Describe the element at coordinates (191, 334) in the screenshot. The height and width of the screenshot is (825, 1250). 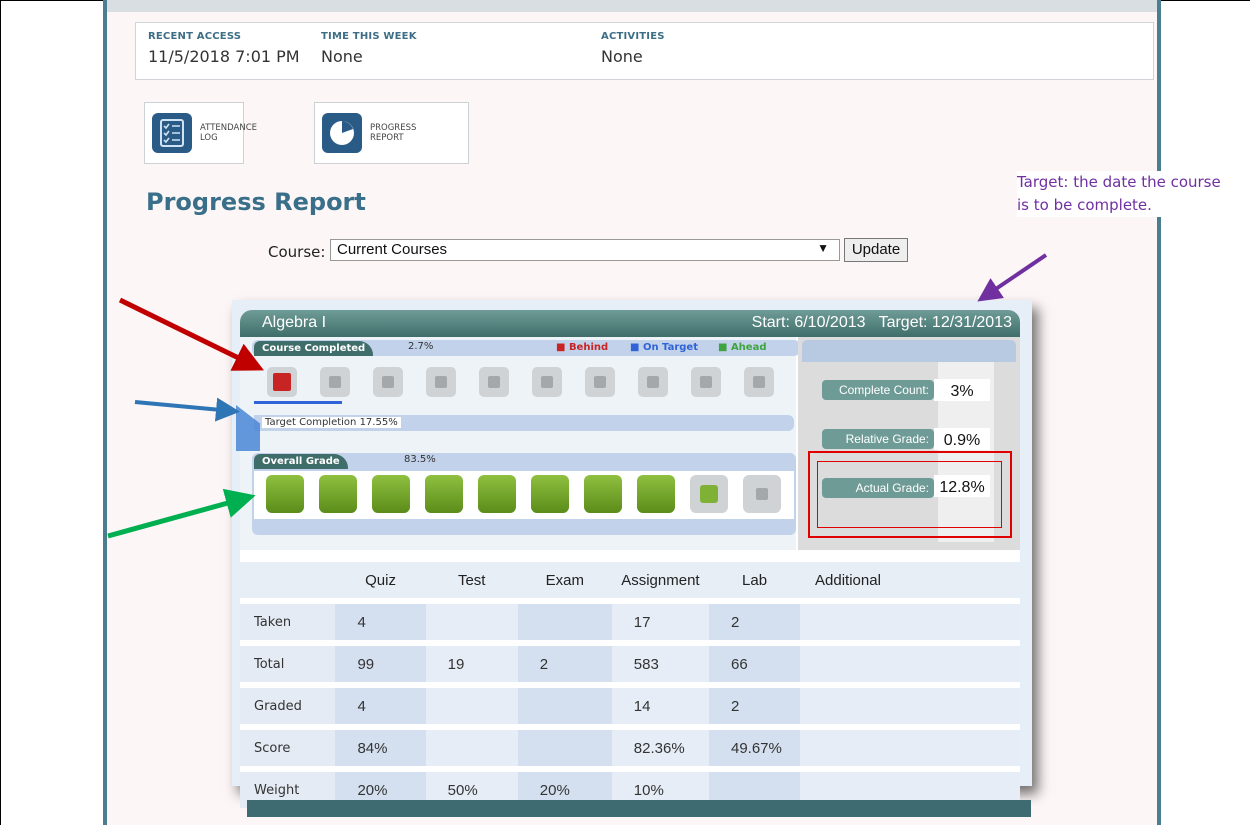
I see `red-arrow` at that location.